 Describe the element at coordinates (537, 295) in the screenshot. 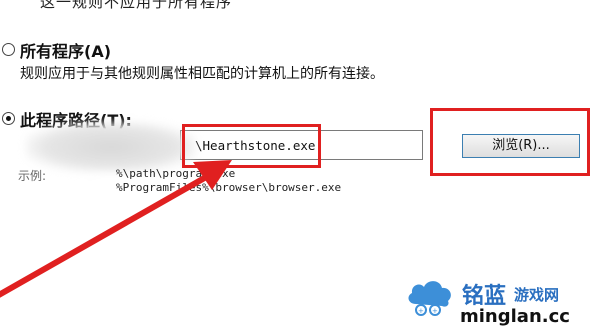

I see `watermark-suffix: 游戏网` at that location.